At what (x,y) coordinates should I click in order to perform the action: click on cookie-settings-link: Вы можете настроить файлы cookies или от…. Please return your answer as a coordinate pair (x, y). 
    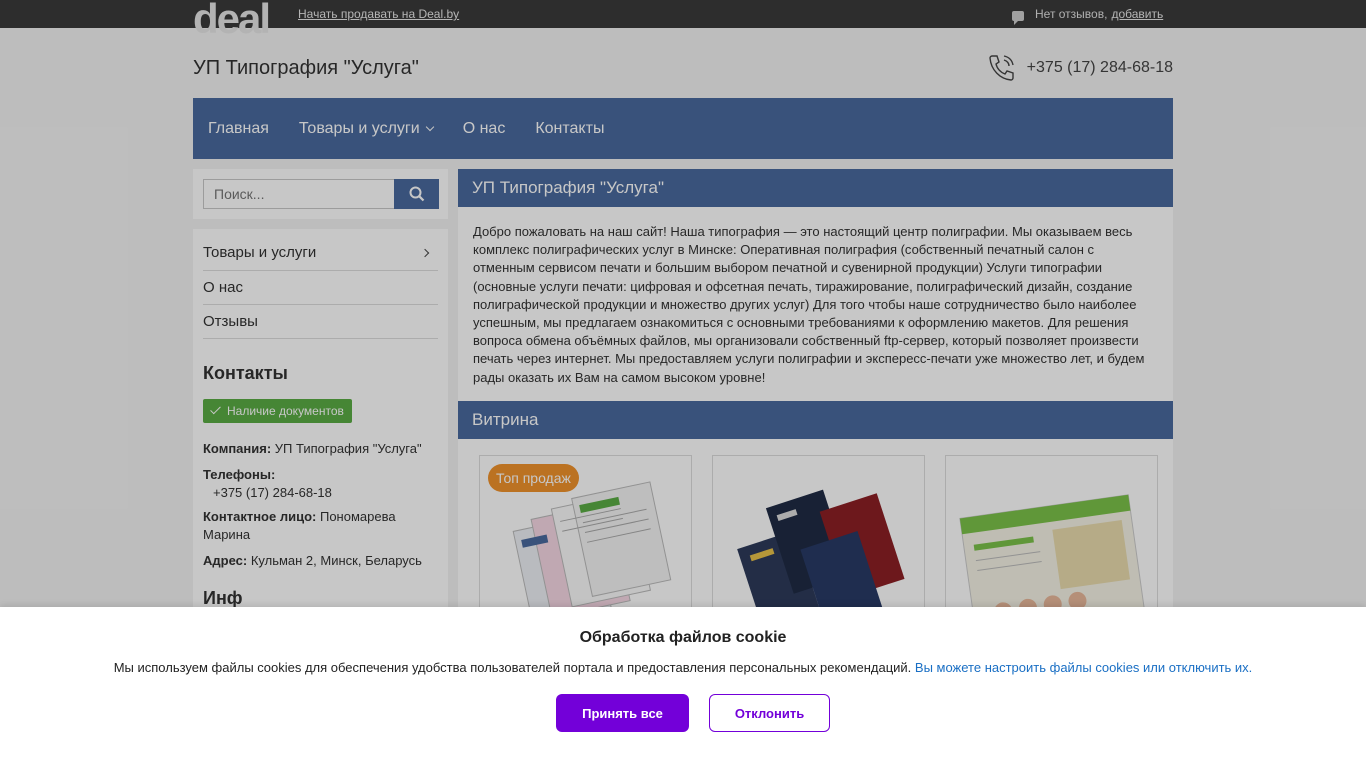
    Looking at the image, I should click on (1083, 667).